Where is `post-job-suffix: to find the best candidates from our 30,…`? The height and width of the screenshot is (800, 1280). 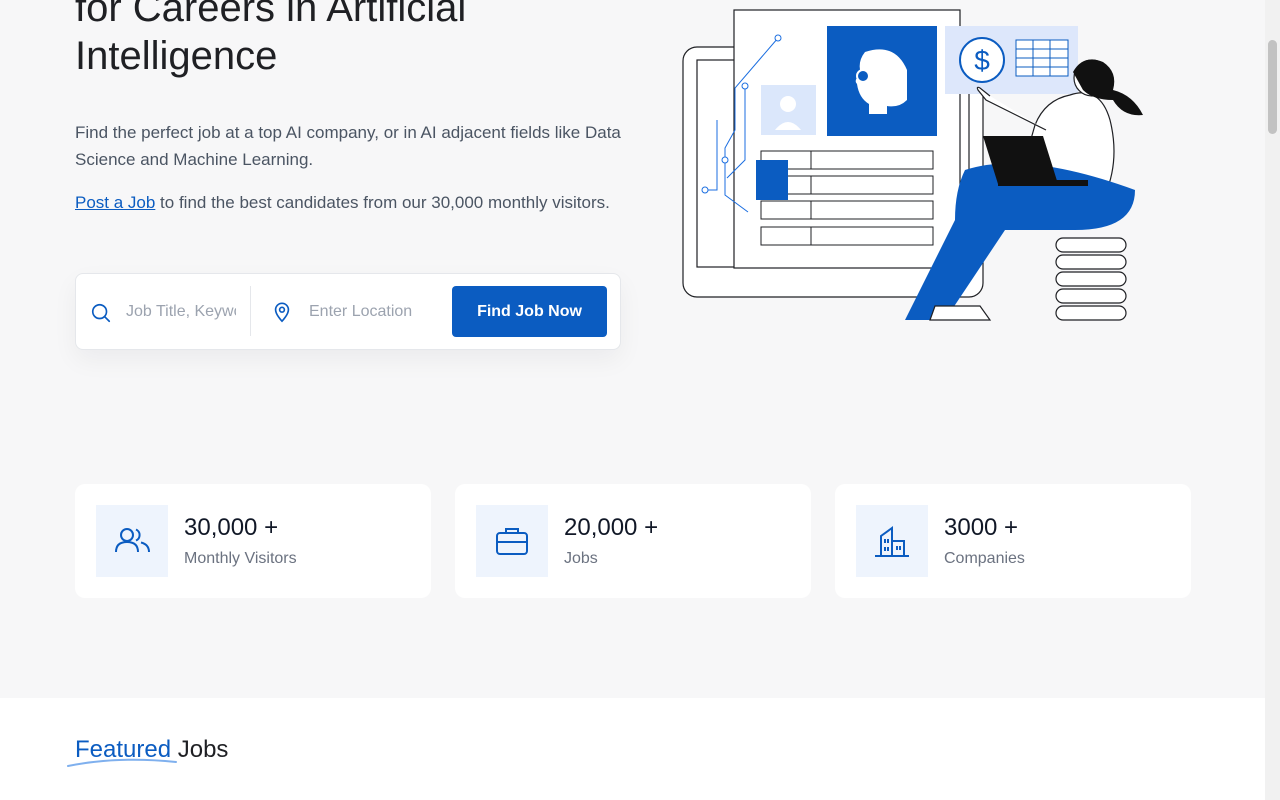
post-job-suffix: to find the best candidates from our 30,… is located at coordinates (382, 202).